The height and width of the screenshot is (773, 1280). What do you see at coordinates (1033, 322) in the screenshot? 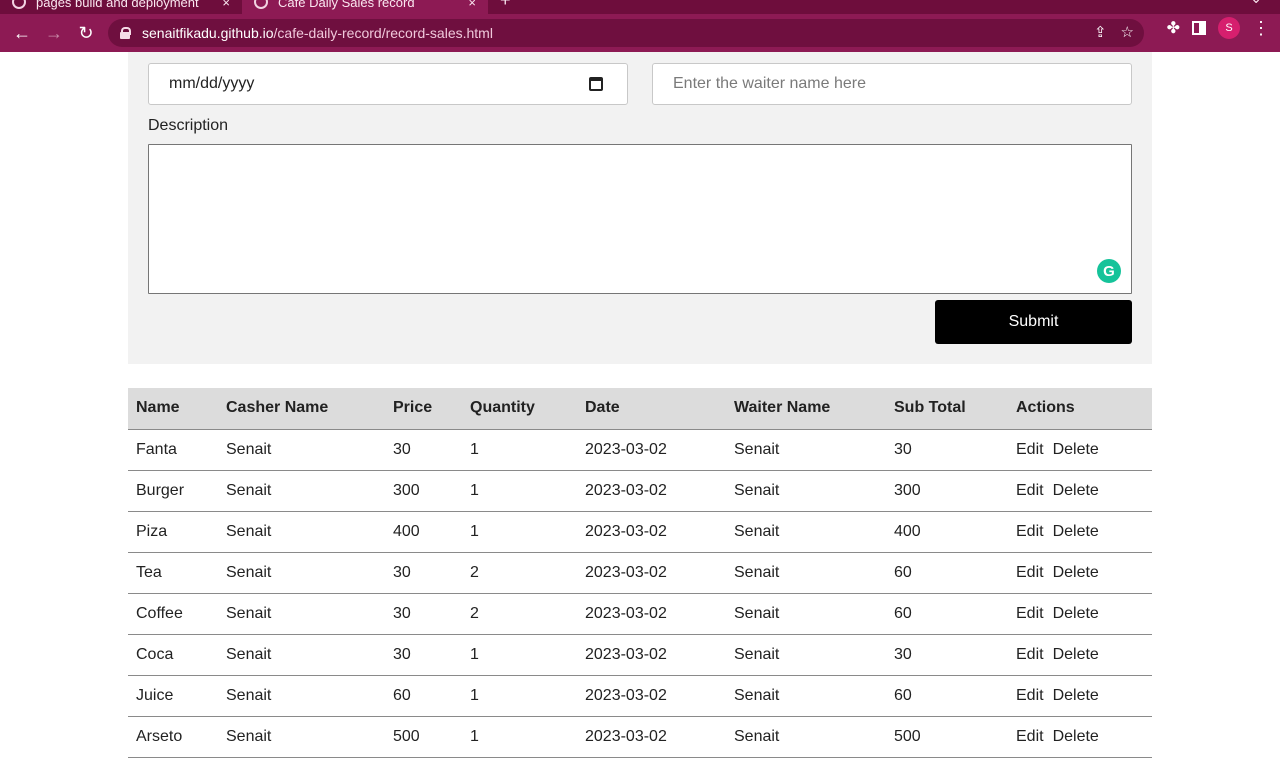
I see `submit-button: Submit` at bounding box center [1033, 322].